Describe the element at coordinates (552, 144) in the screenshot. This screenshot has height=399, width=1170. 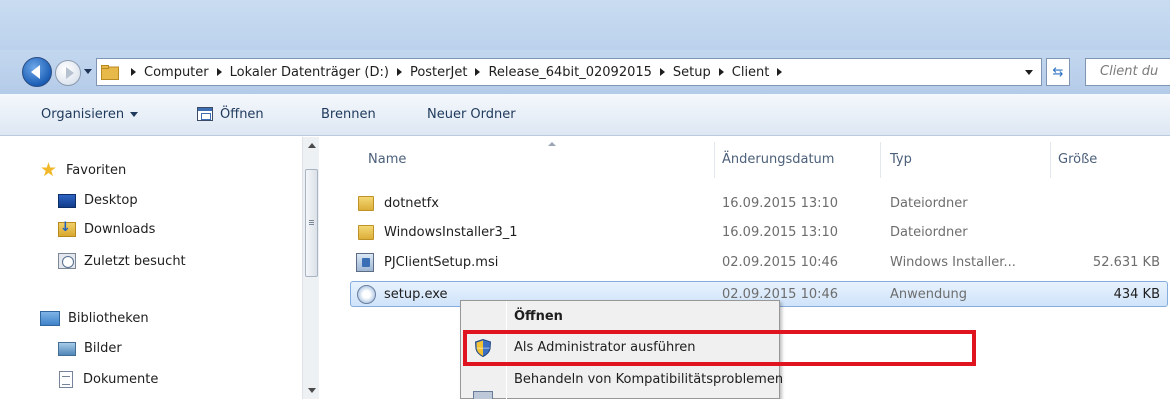
I see `sort-ascending-icon` at that location.